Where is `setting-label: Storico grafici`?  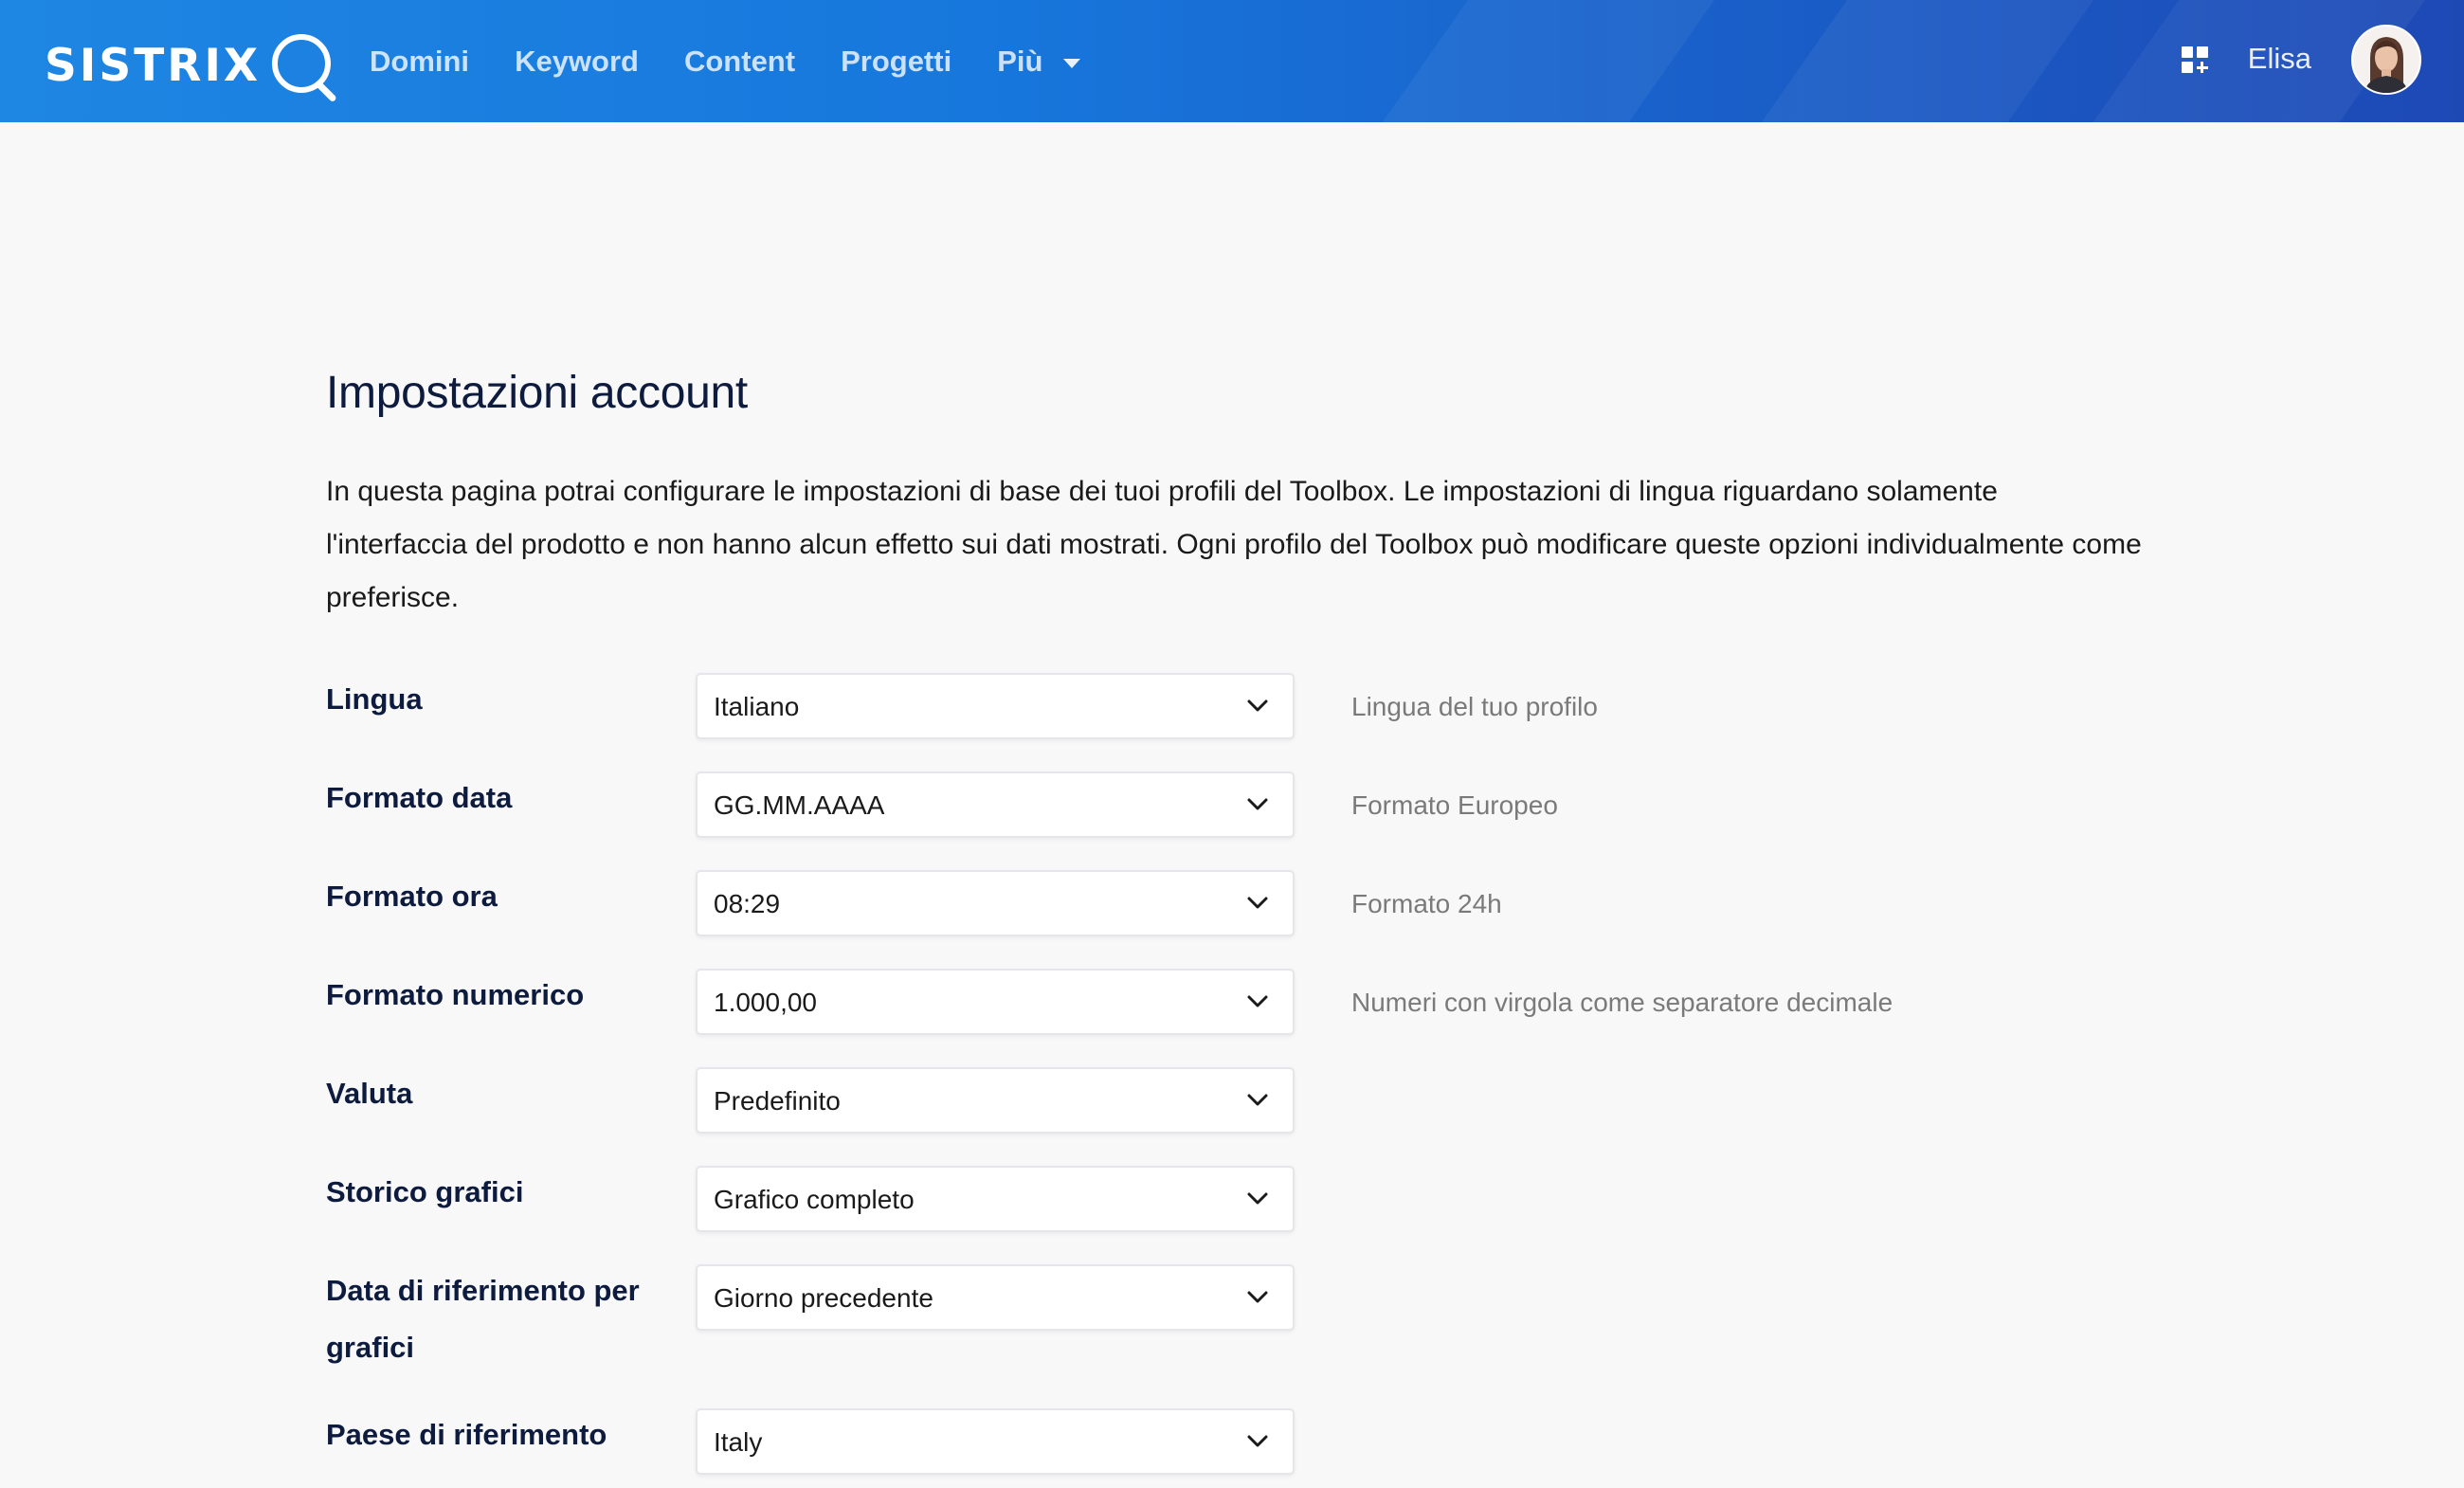
setting-label: Storico grafici is located at coordinates (425, 1191).